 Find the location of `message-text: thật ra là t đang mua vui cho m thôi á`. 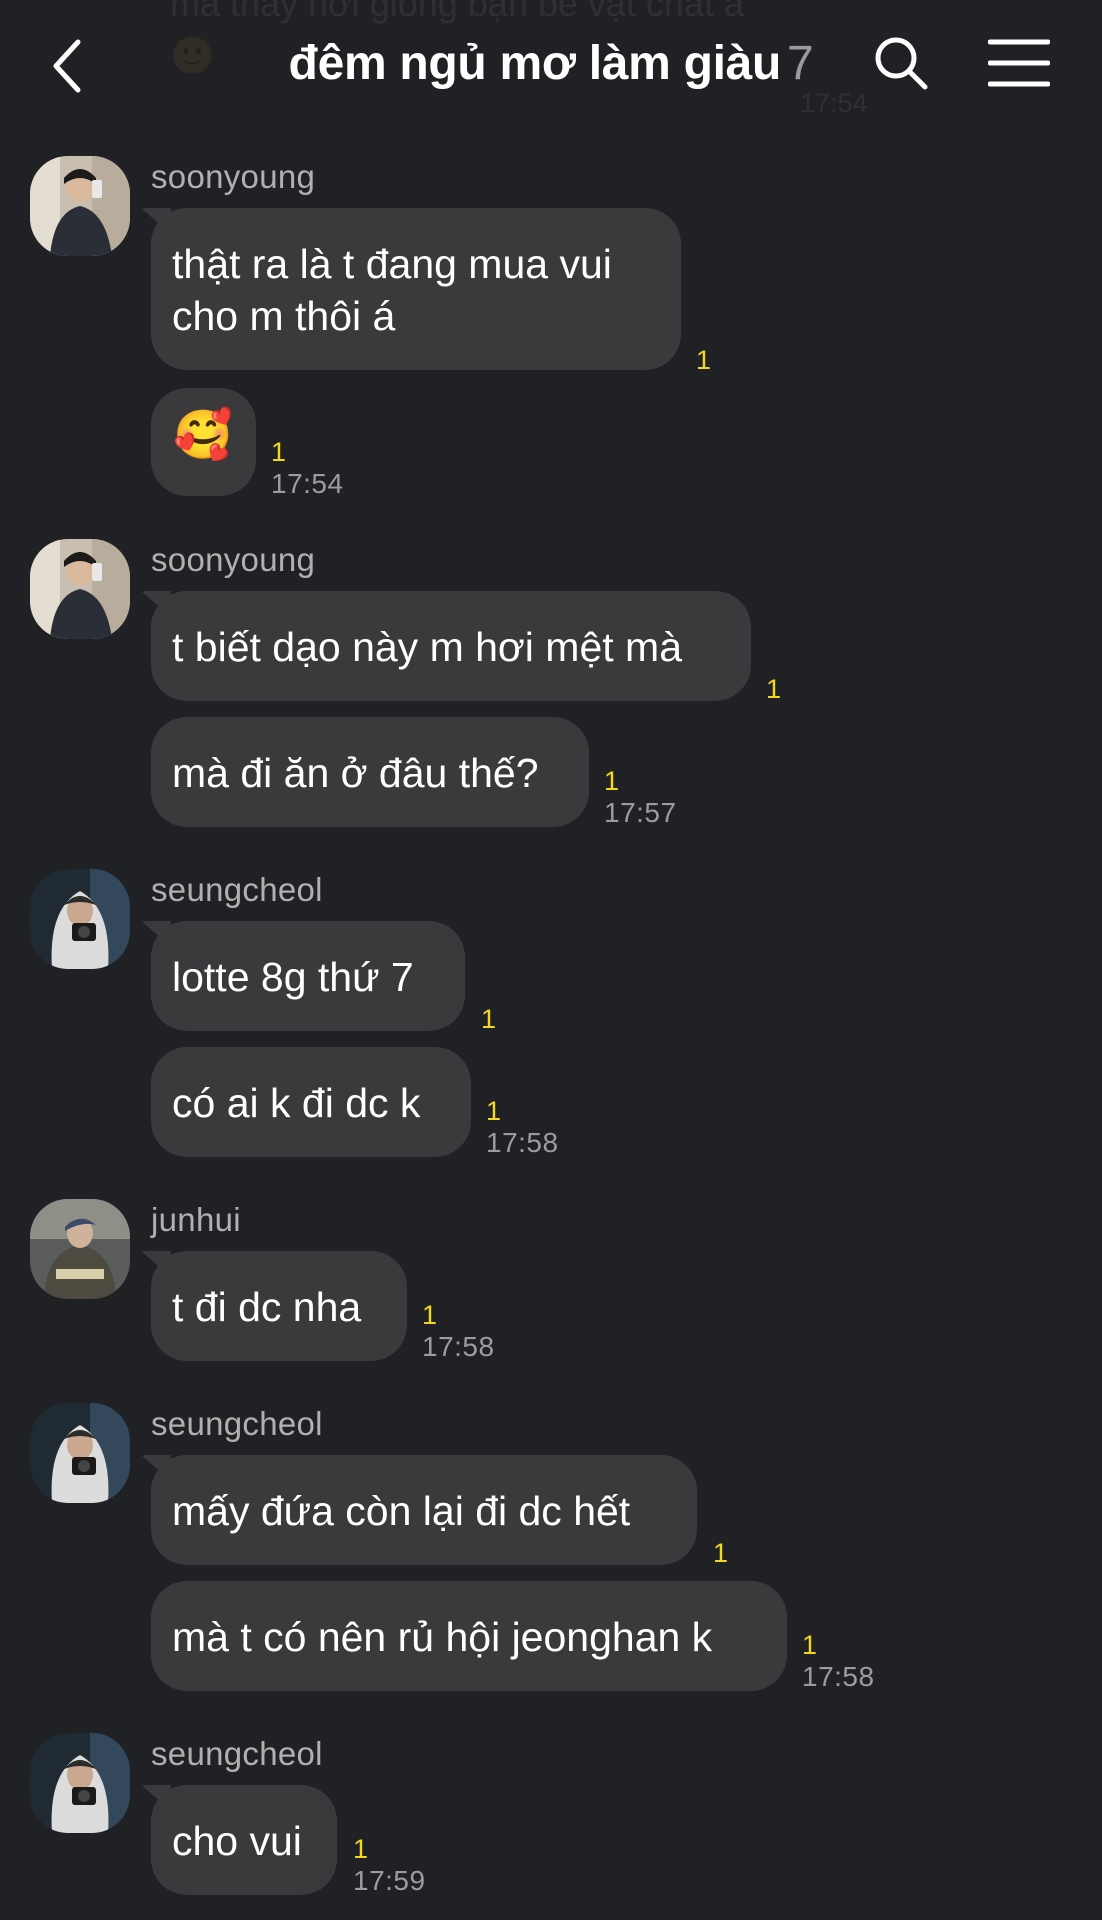

message-text: thật ra là t đang mua vui cho m thôi á is located at coordinates (392, 290).